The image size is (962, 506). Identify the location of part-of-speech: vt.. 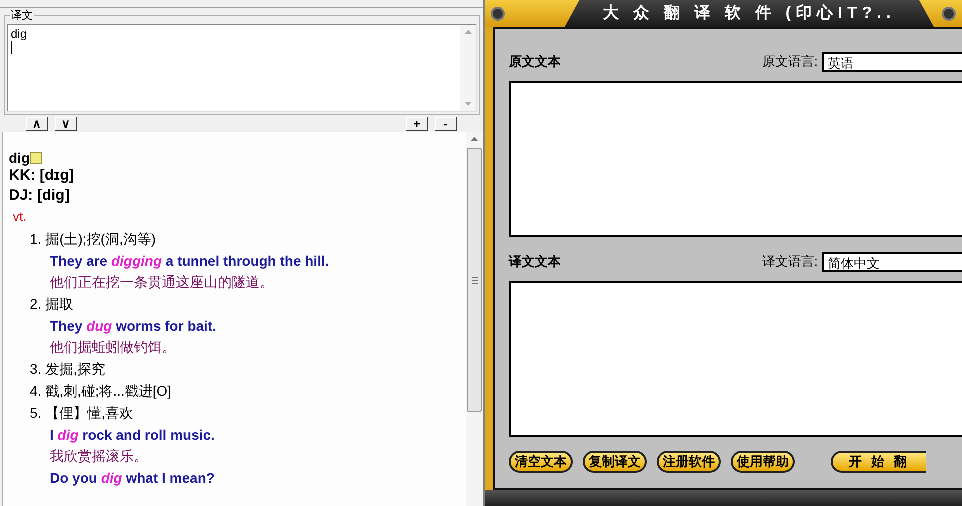
(20, 217).